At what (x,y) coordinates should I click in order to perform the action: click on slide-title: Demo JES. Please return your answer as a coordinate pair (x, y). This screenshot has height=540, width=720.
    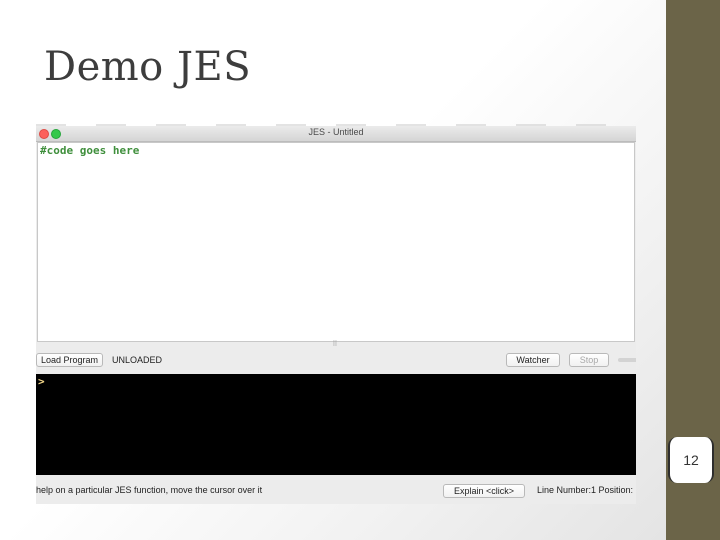
    Looking at the image, I should click on (148, 67).